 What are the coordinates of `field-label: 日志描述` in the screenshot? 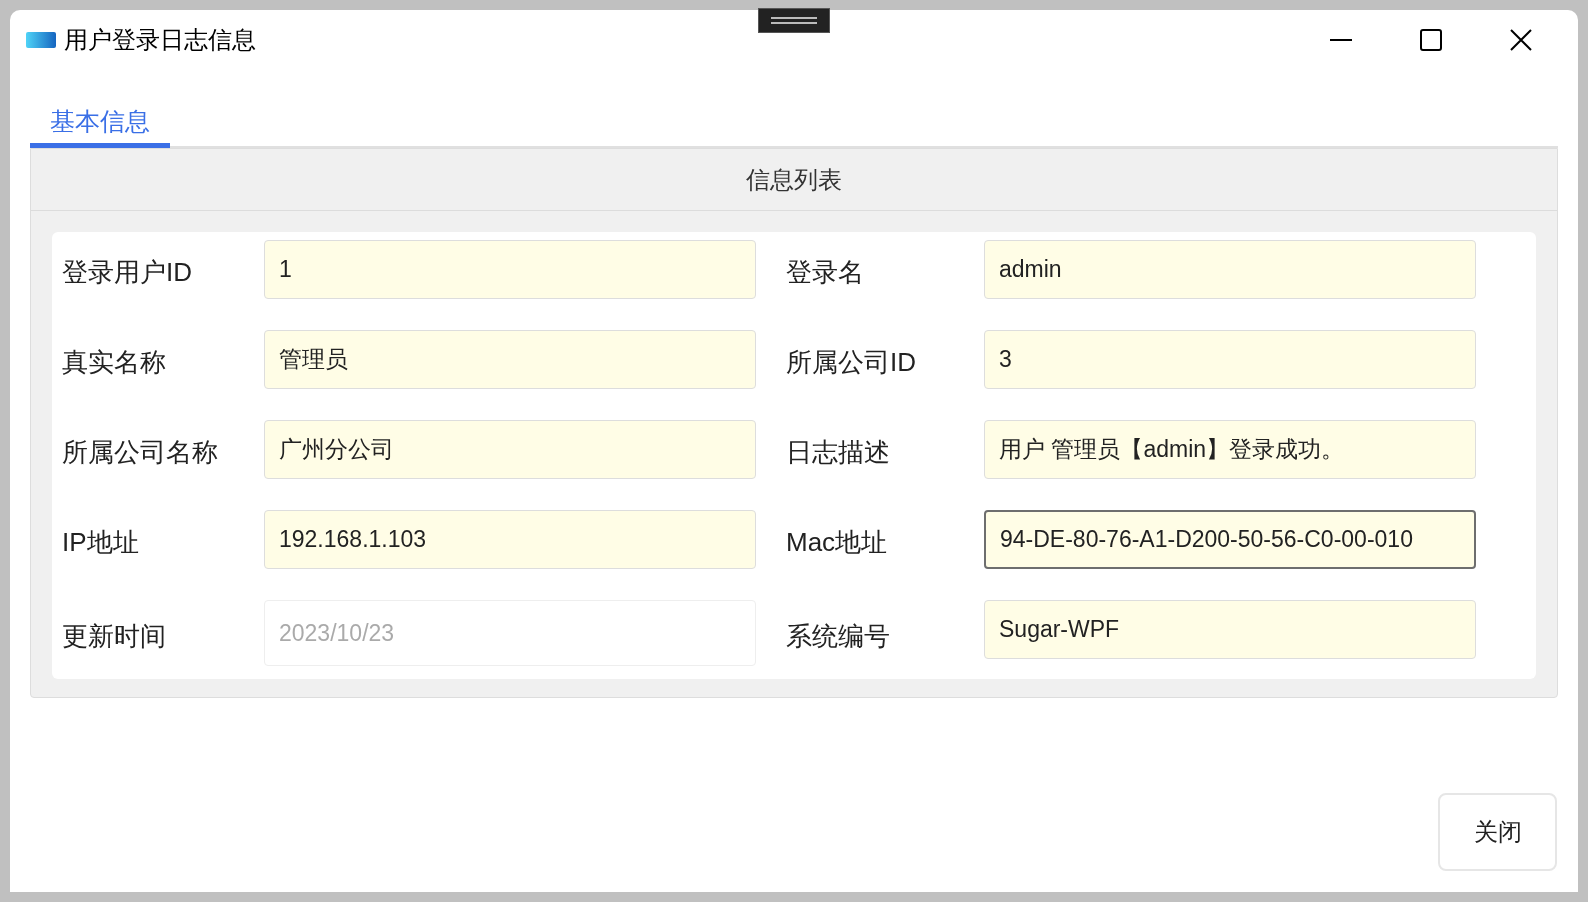 It's located at (838, 452).